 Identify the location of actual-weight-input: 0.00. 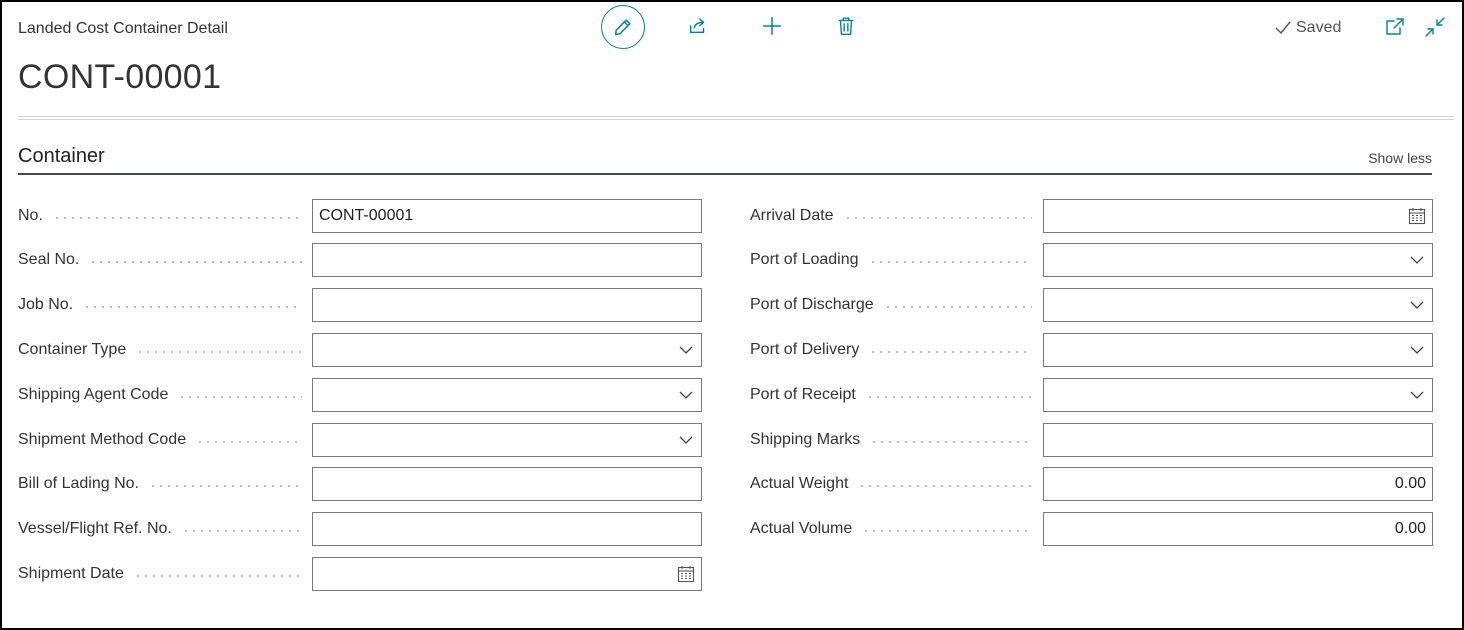
(1238, 484).